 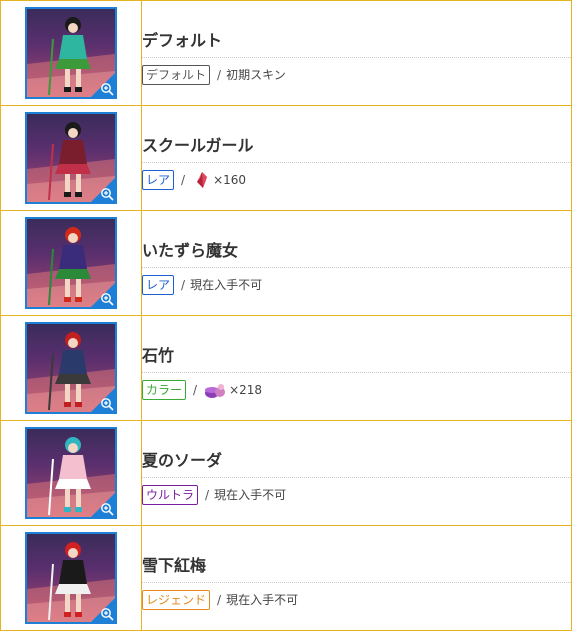 What do you see at coordinates (256, 75) in the screenshot?
I see `availability-note: 初期スキン` at bounding box center [256, 75].